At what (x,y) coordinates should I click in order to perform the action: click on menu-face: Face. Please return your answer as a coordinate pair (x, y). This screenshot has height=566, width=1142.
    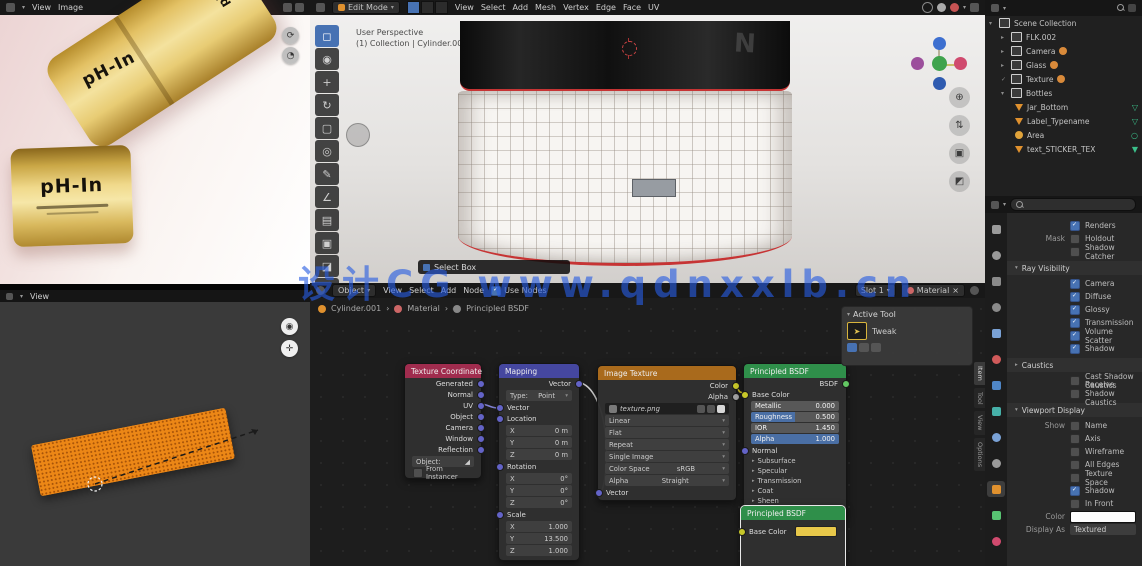
    Looking at the image, I should click on (632, 7).